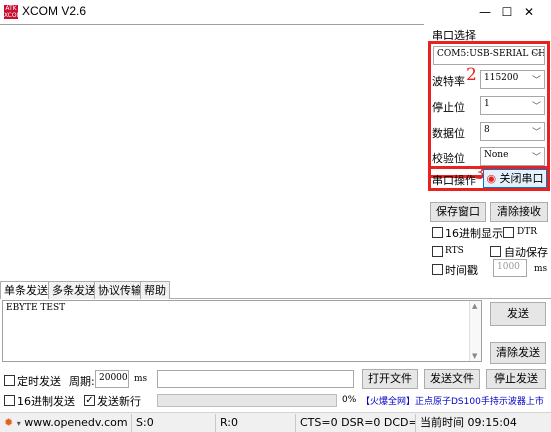 This screenshot has width=551, height=432. I want to click on app-logo-icon: ATK XCOM, so click(13, 12).